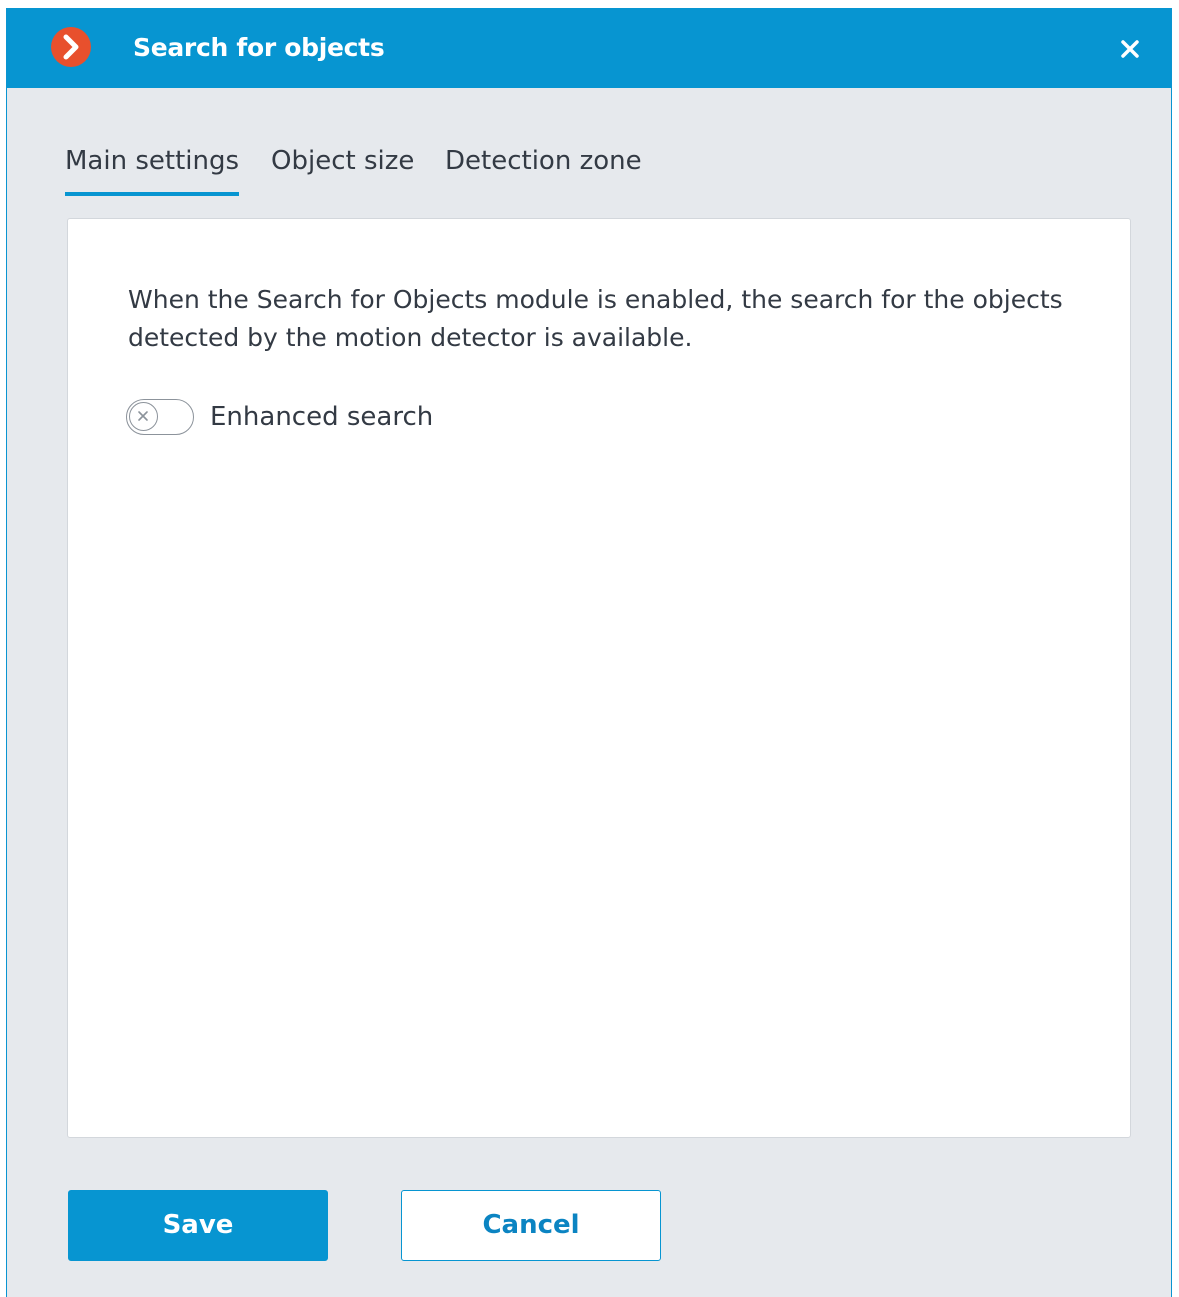  I want to click on dialog-title: Search for objects, so click(259, 47).